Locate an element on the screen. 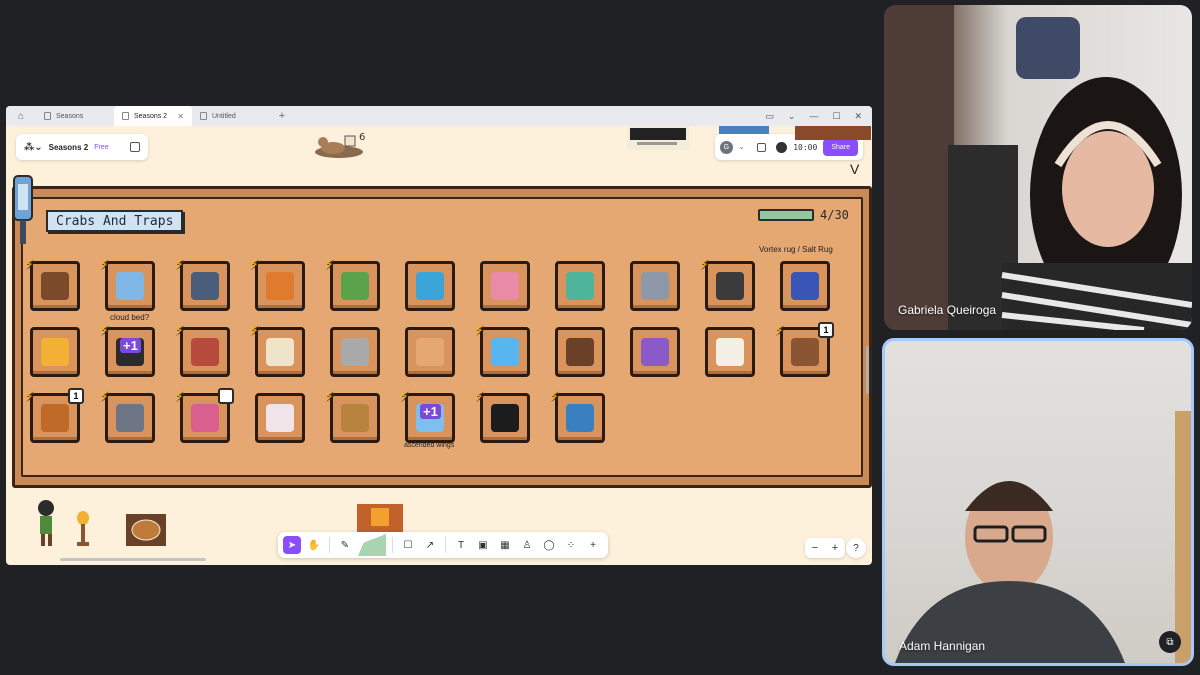  video-frame is located at coordinates (1038, 167).